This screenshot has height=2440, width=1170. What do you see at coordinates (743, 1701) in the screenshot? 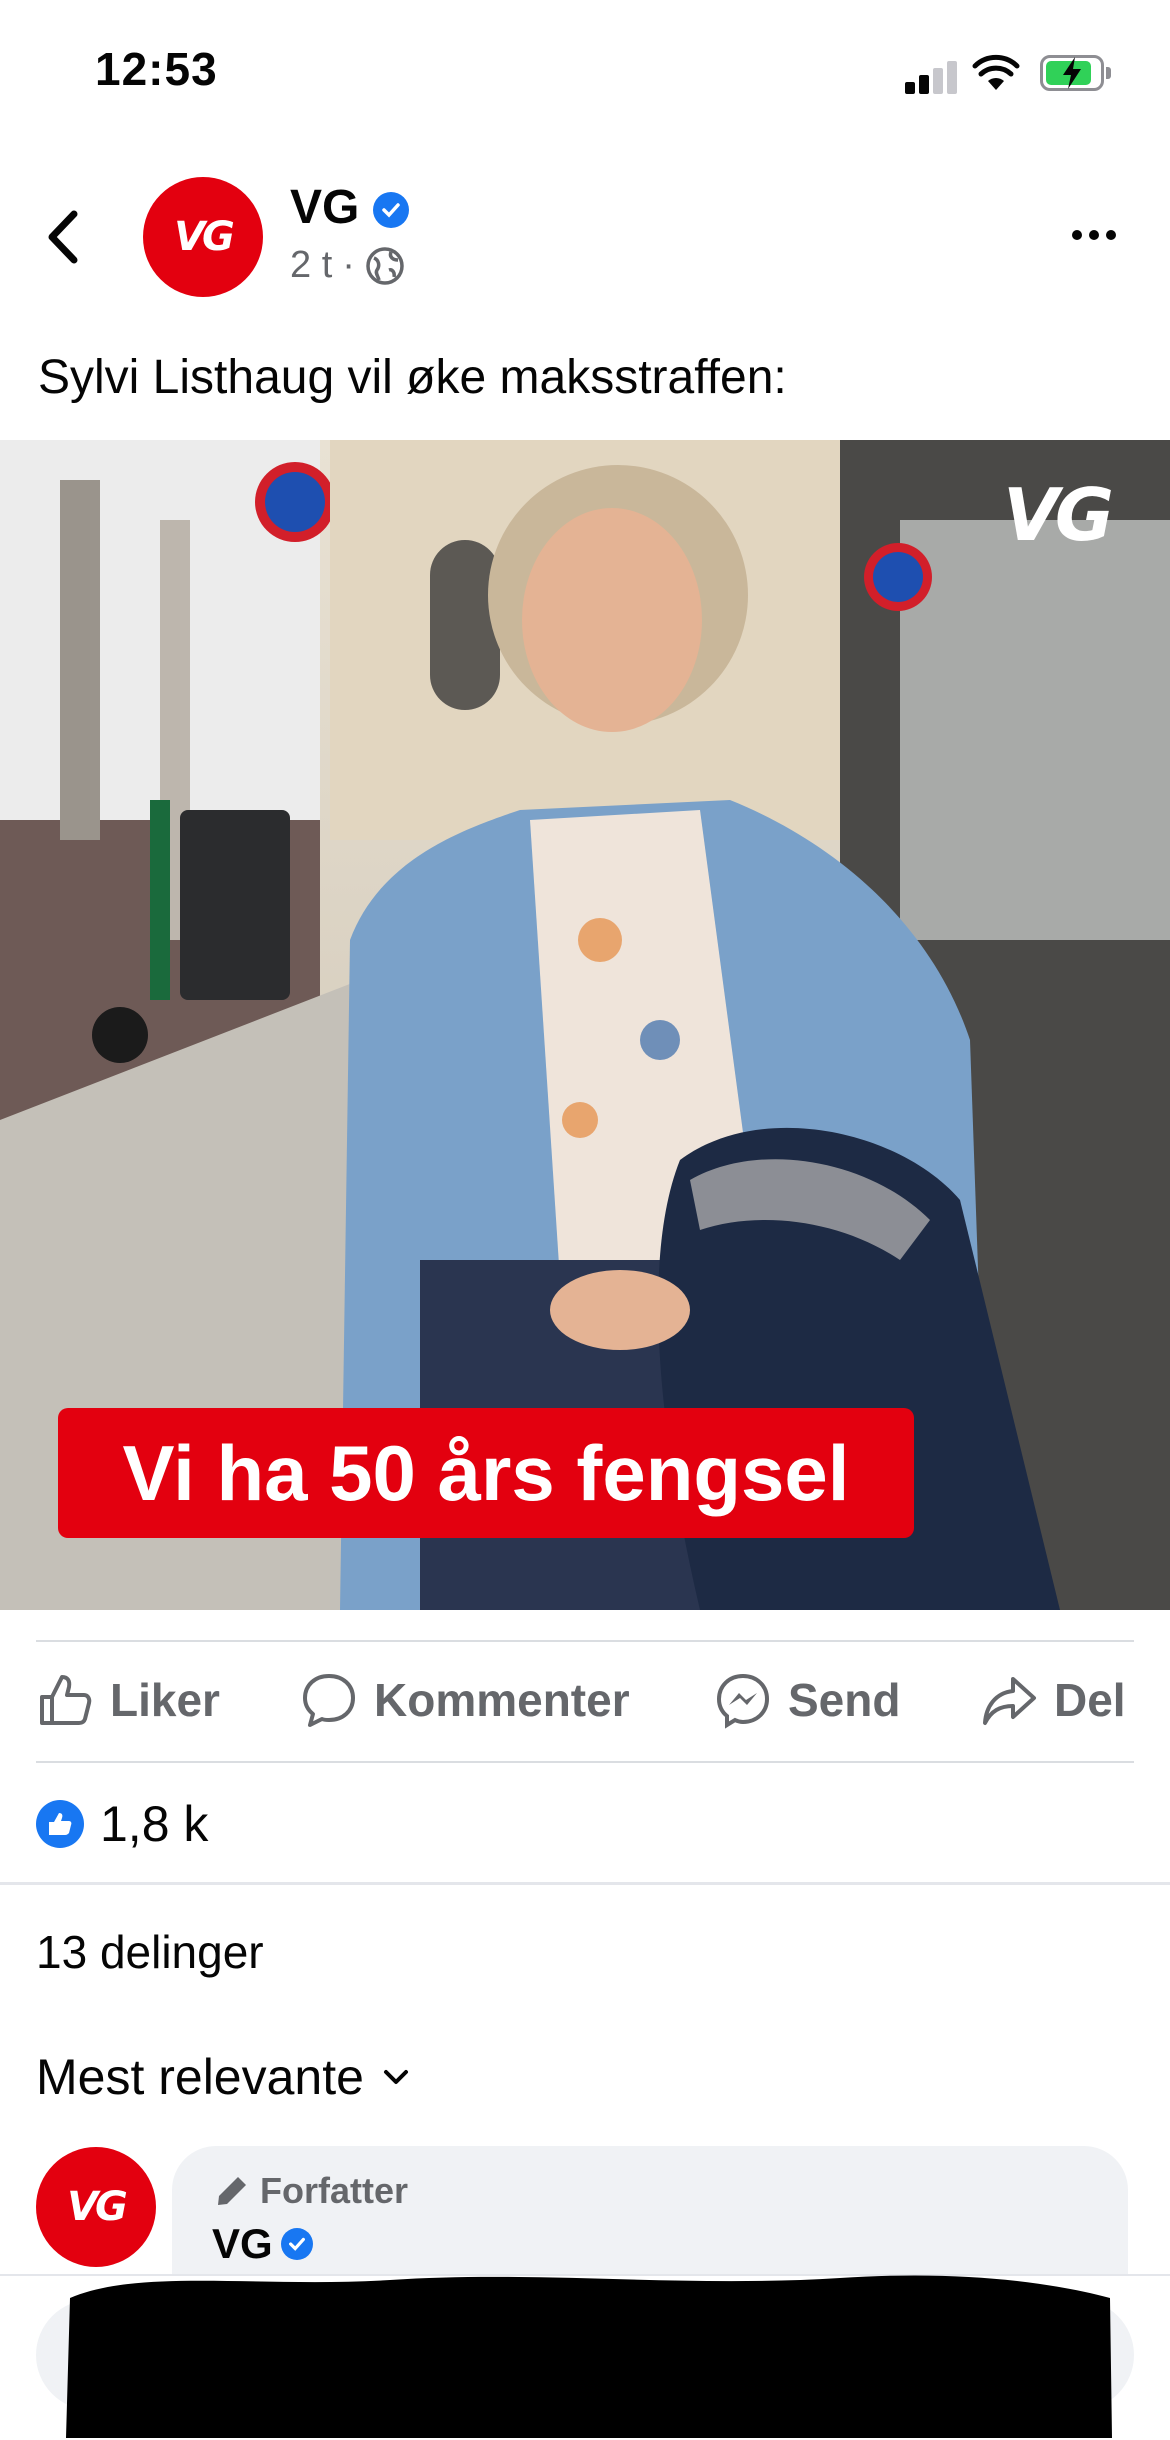
I see `messenger-icon` at bounding box center [743, 1701].